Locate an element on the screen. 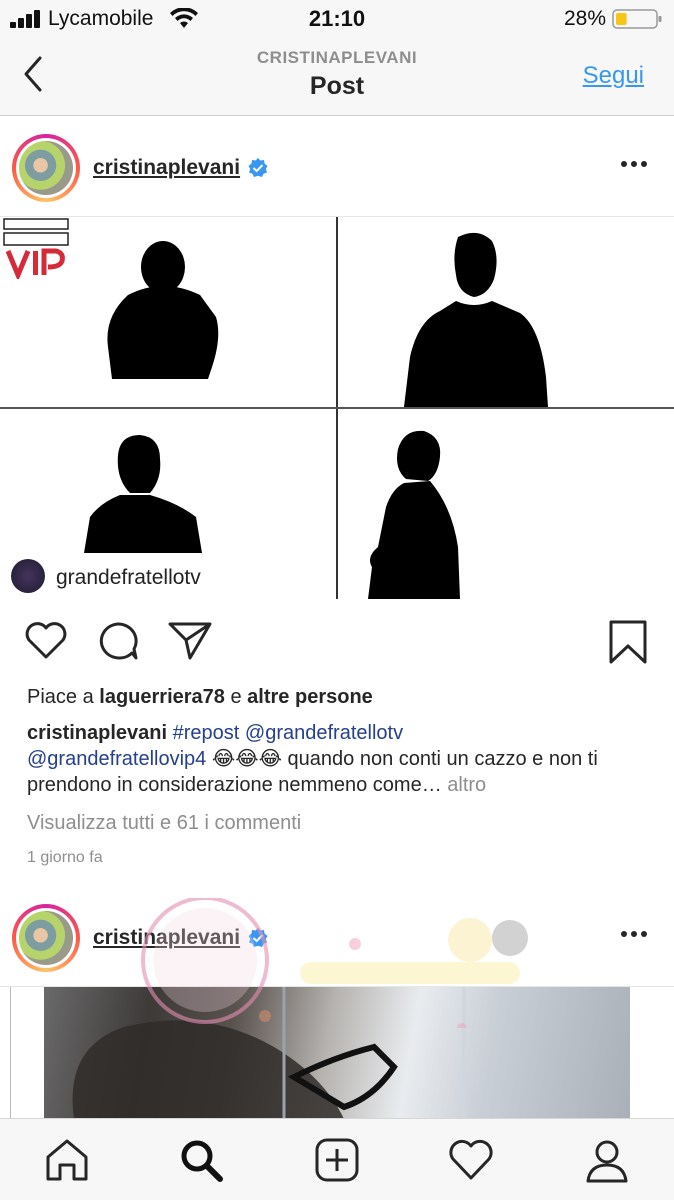 The height and width of the screenshot is (1200, 674). home-icon is located at coordinates (67, 1160).